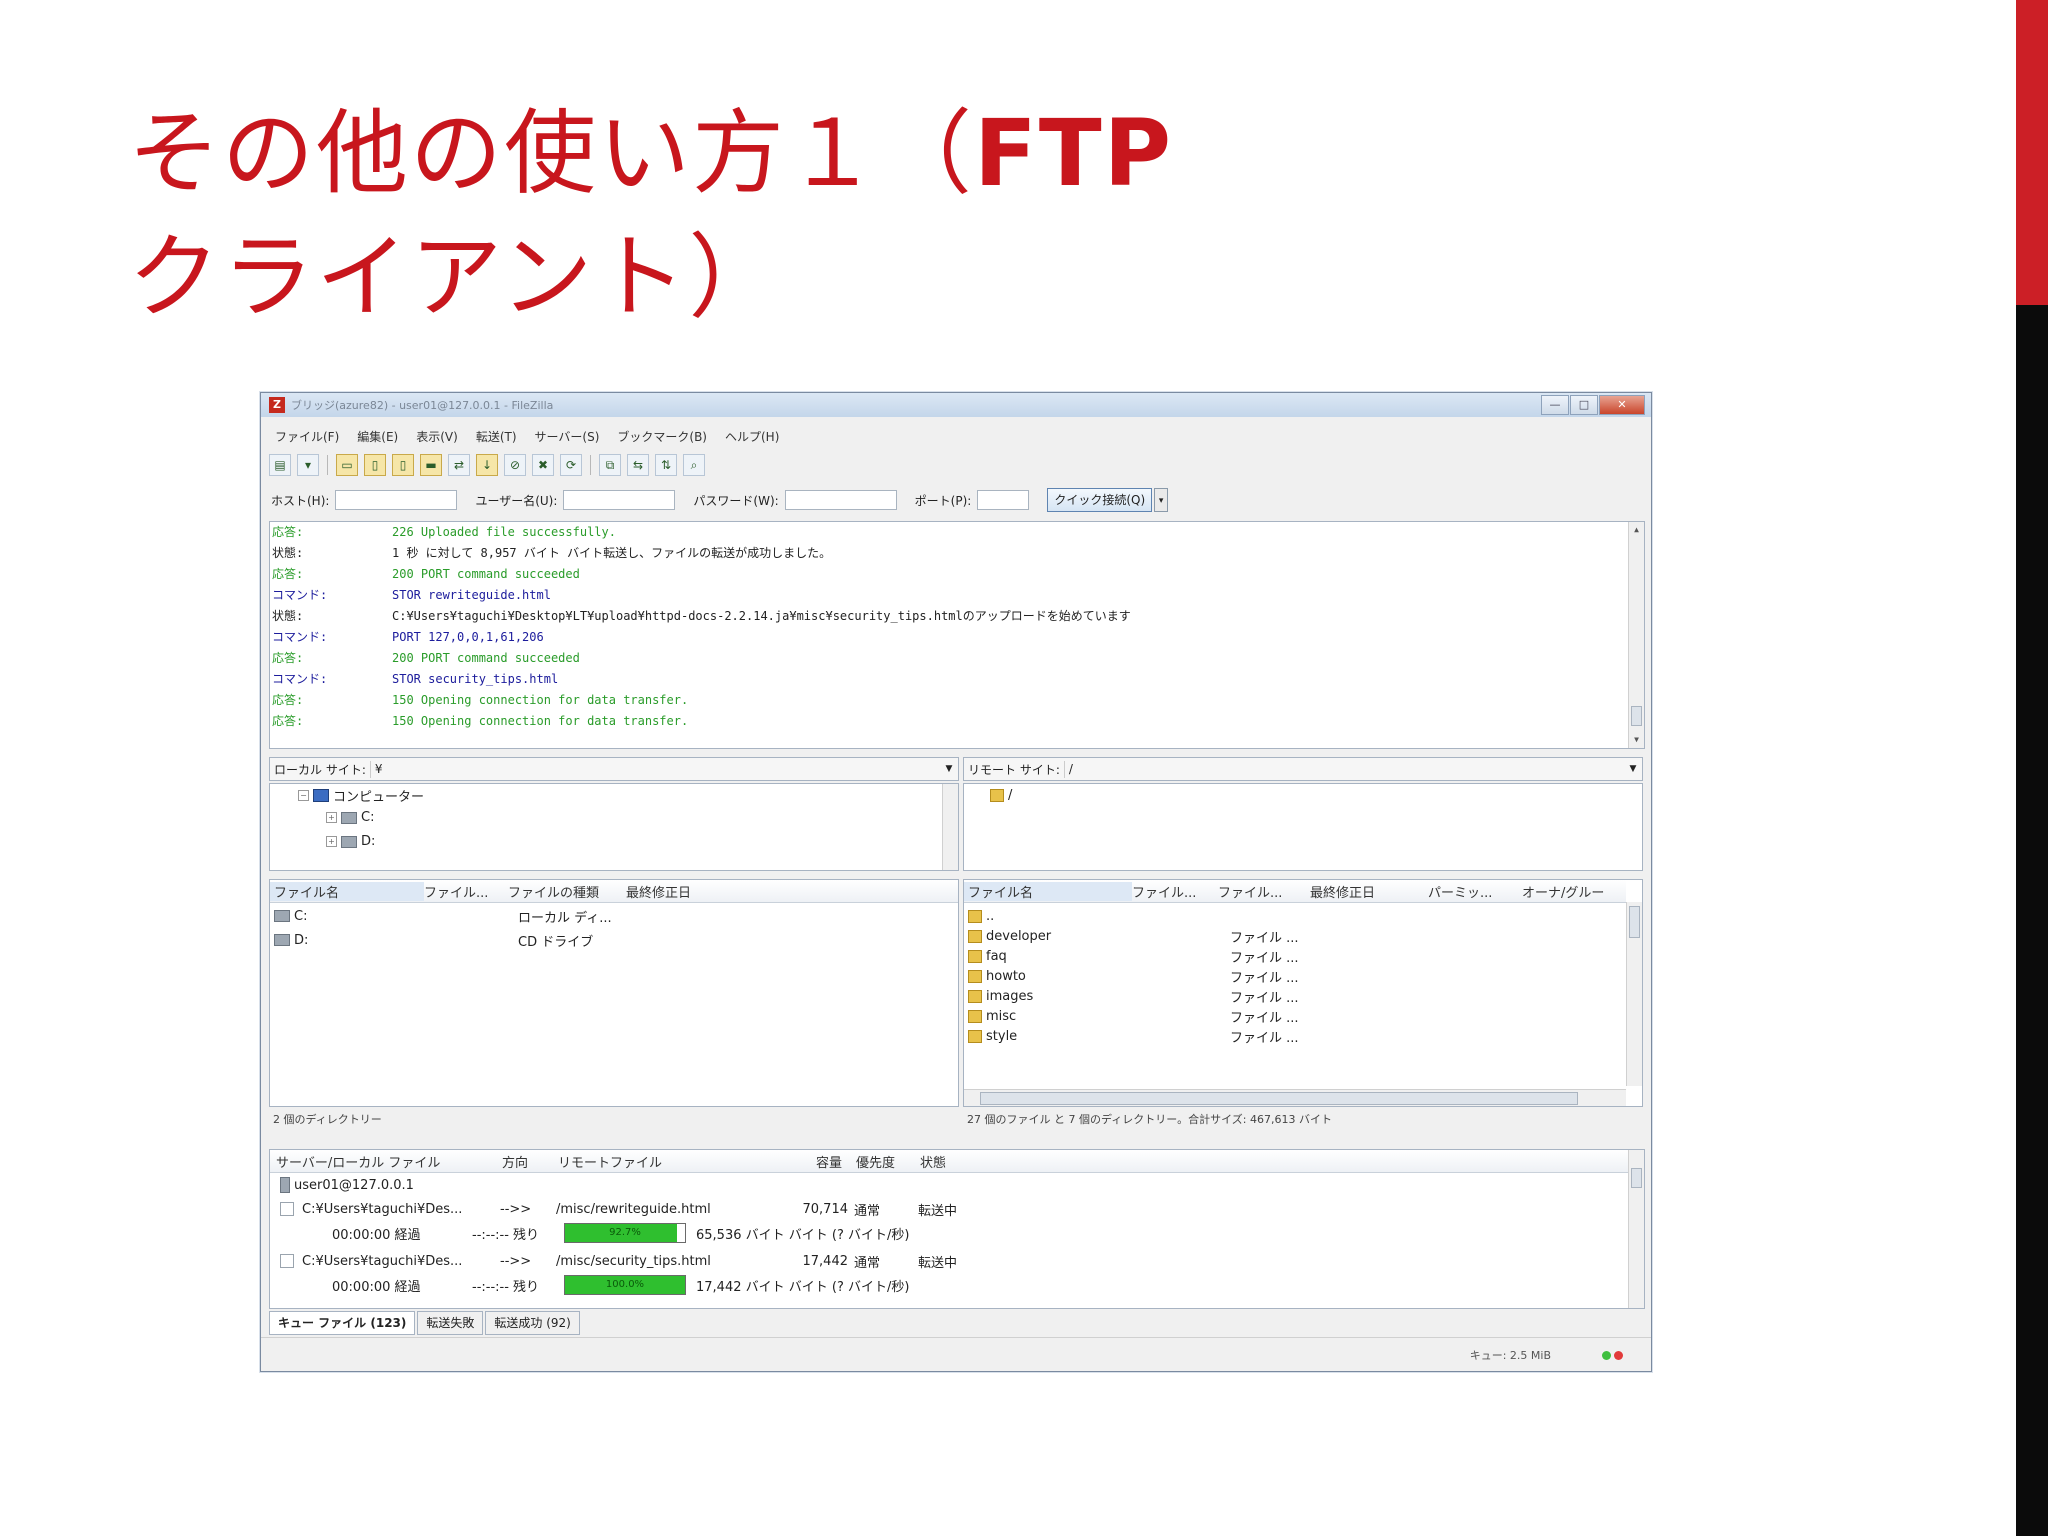 The width and height of the screenshot is (2048, 1536). I want to click on site-manager-icon: ▤, so click(280, 465).